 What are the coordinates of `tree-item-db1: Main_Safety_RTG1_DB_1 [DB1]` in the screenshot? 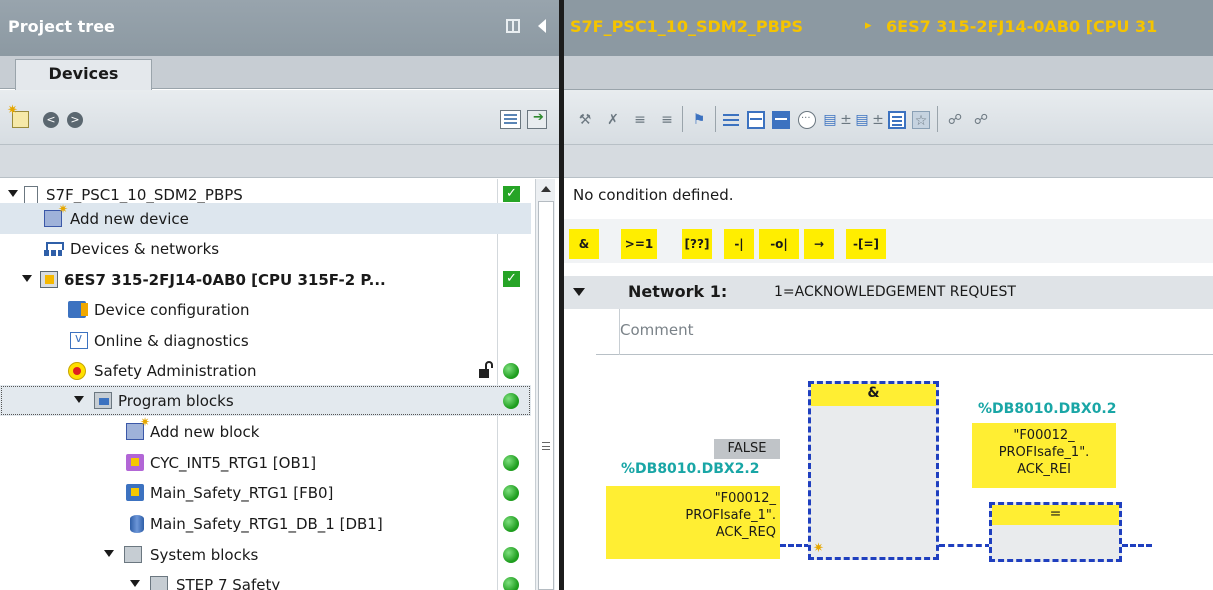 It's located at (265, 523).